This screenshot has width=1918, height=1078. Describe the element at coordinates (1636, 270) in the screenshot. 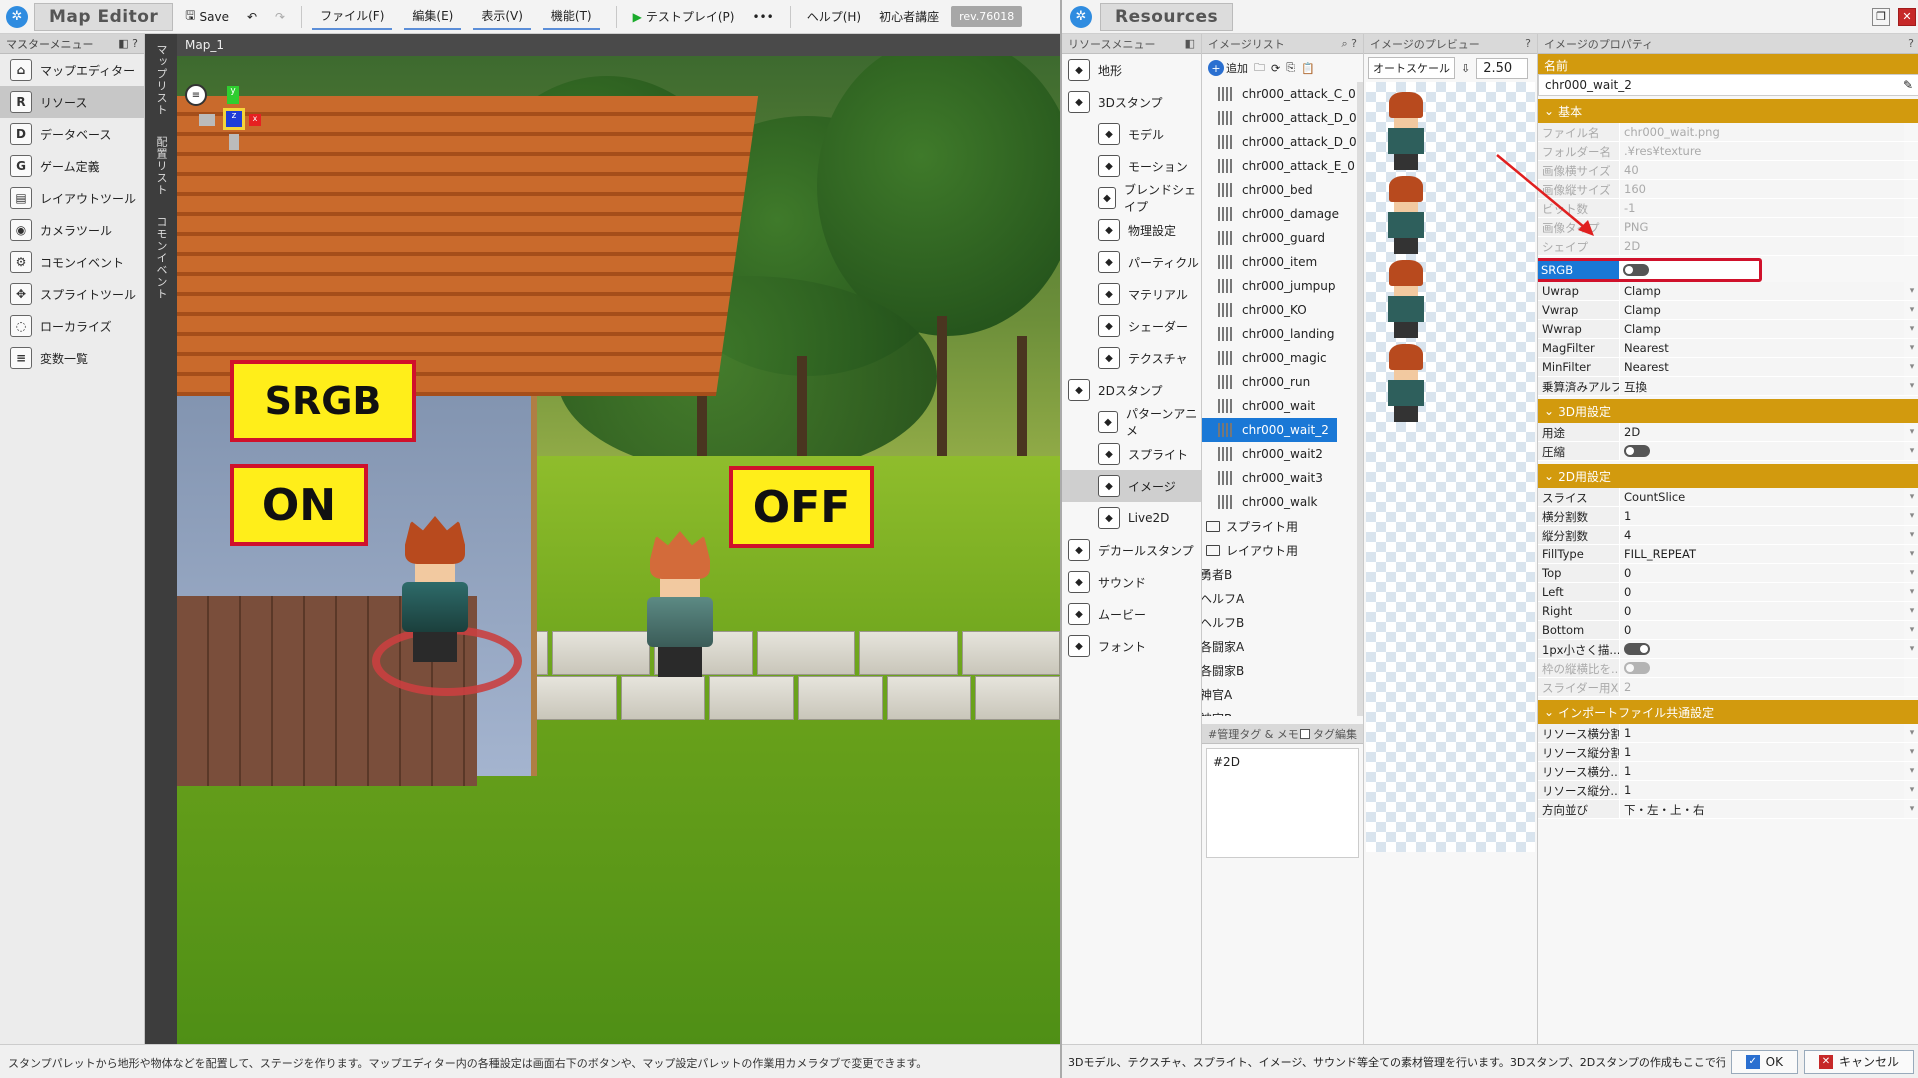

I see `srgb-toggle` at that location.